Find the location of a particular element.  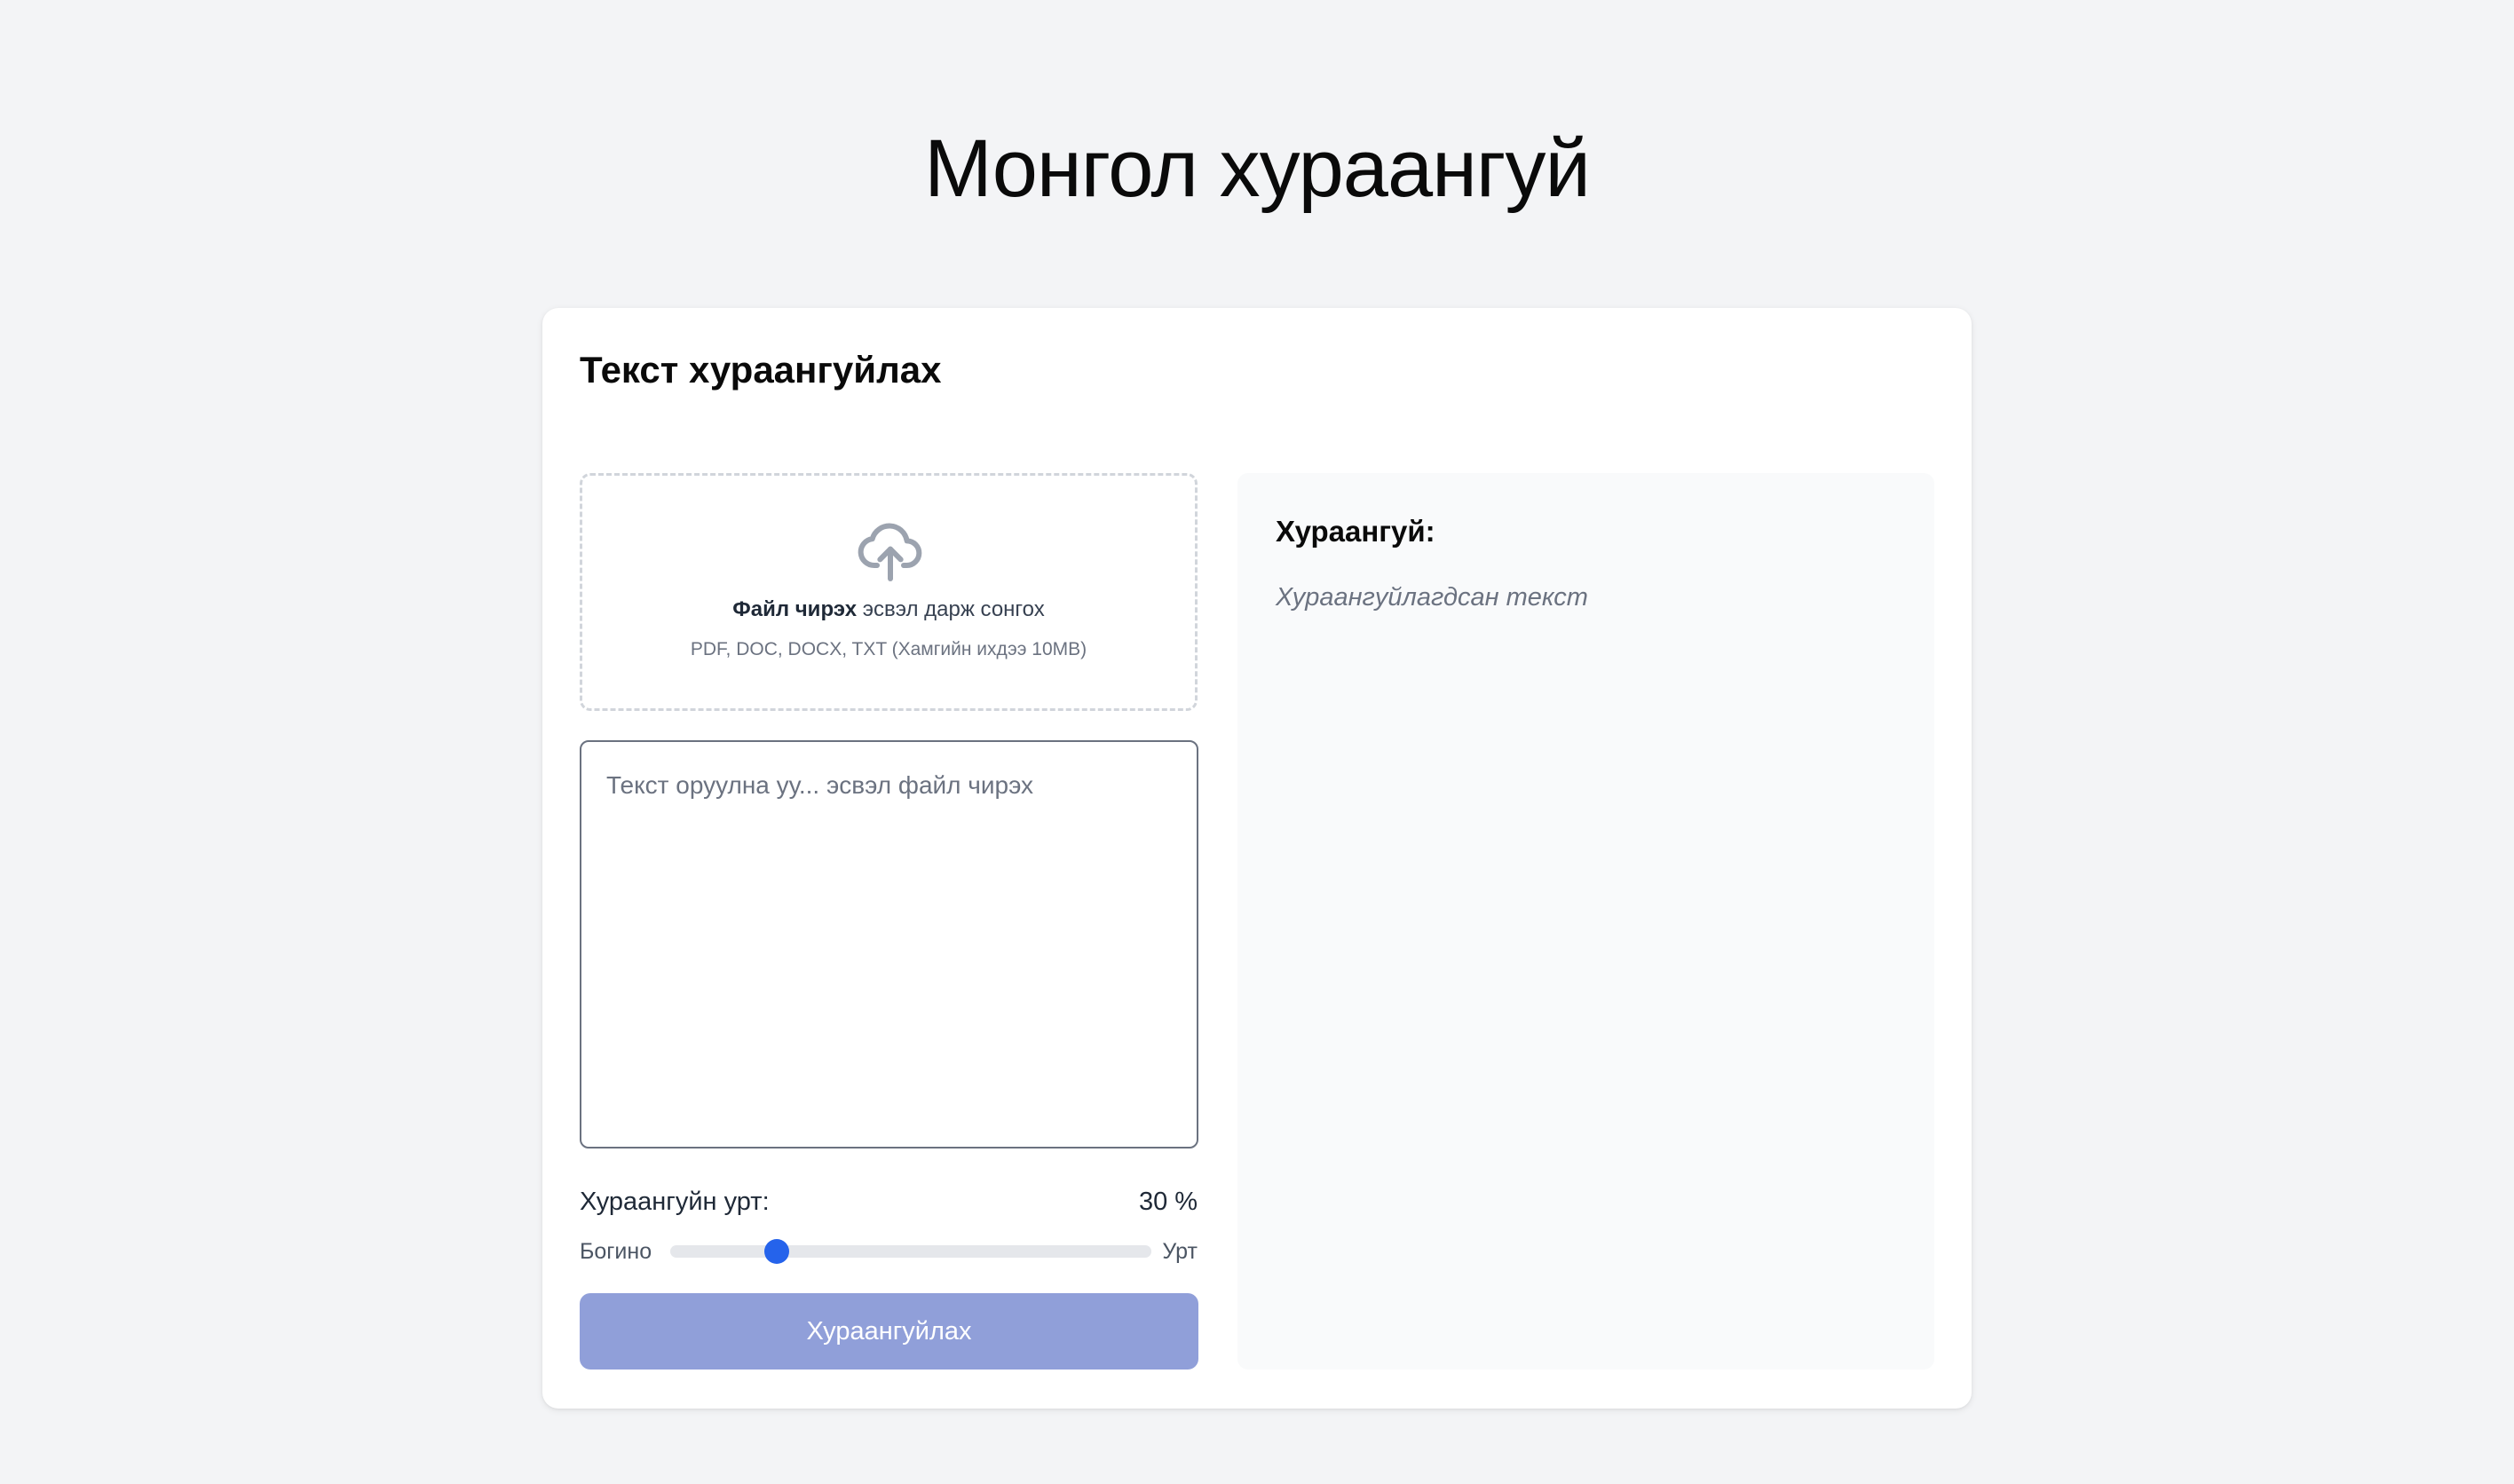

length-value: 30% is located at coordinates (1146, 1202).